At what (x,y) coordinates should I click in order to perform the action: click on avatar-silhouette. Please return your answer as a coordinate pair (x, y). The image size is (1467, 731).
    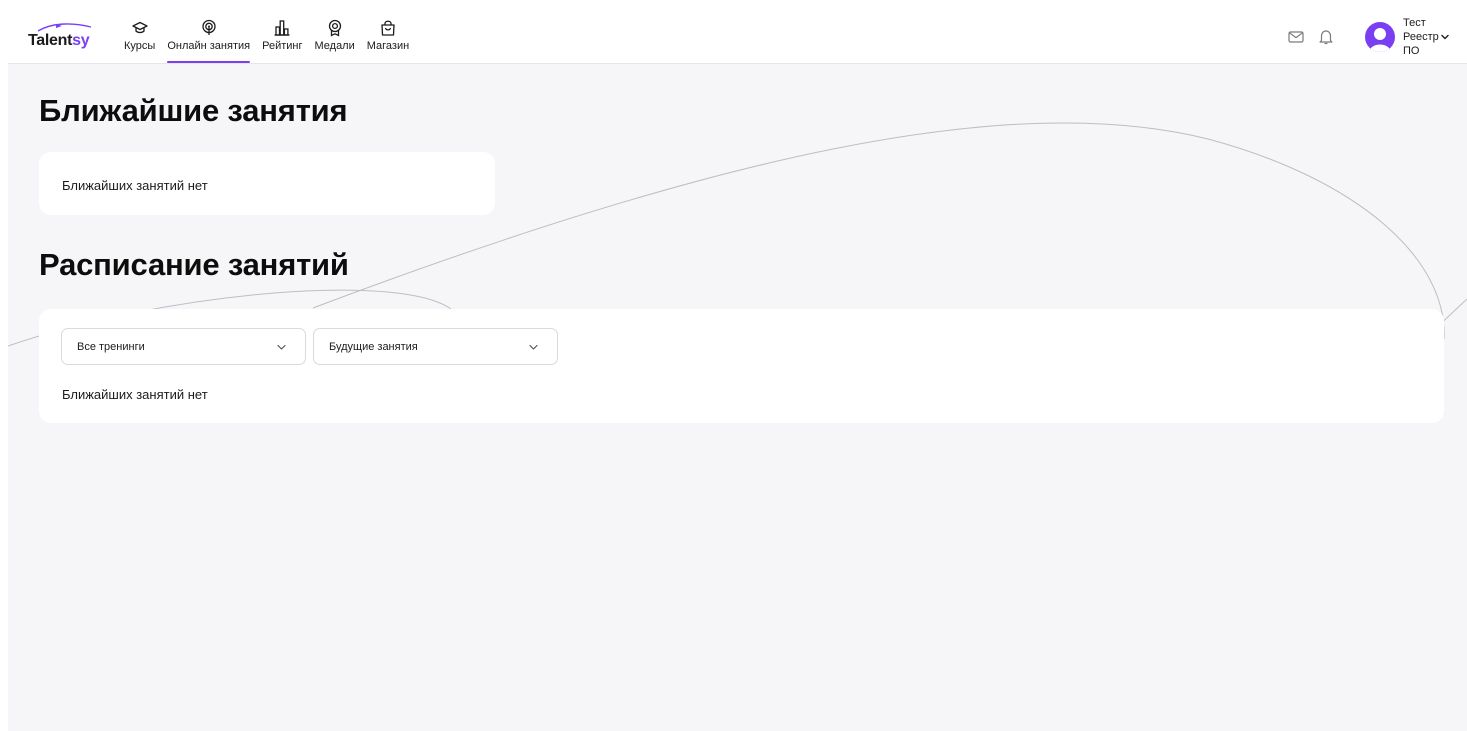
    Looking at the image, I should click on (1380, 39).